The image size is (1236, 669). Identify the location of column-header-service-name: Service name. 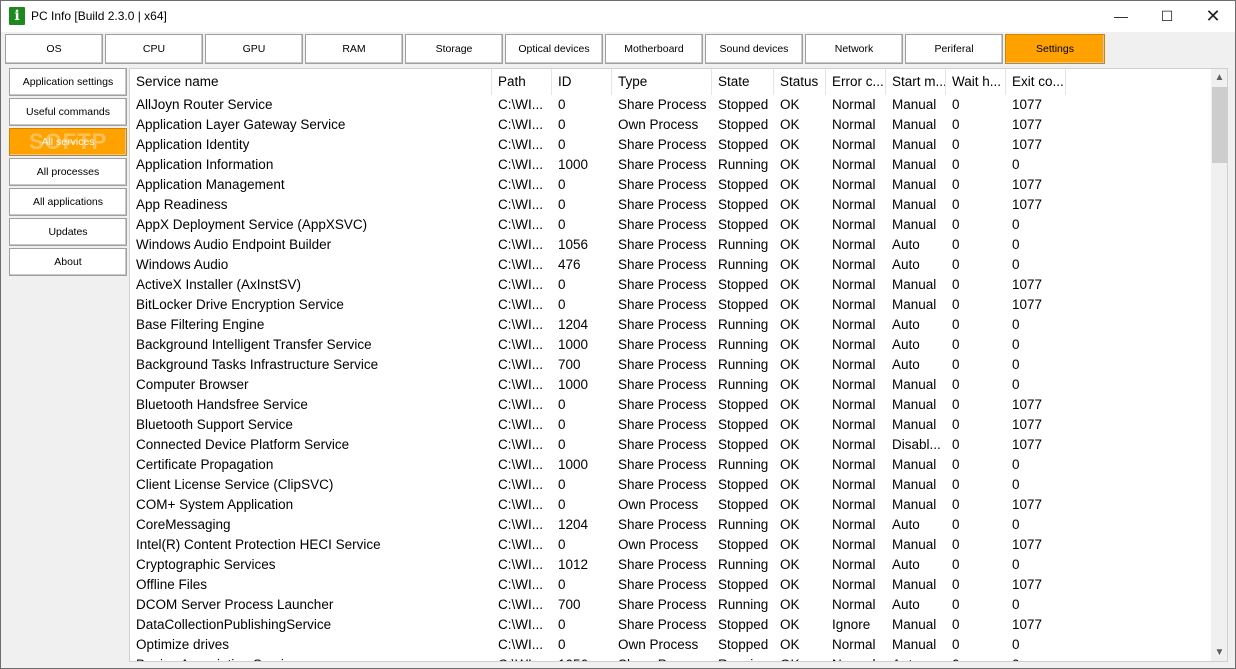
(311, 82).